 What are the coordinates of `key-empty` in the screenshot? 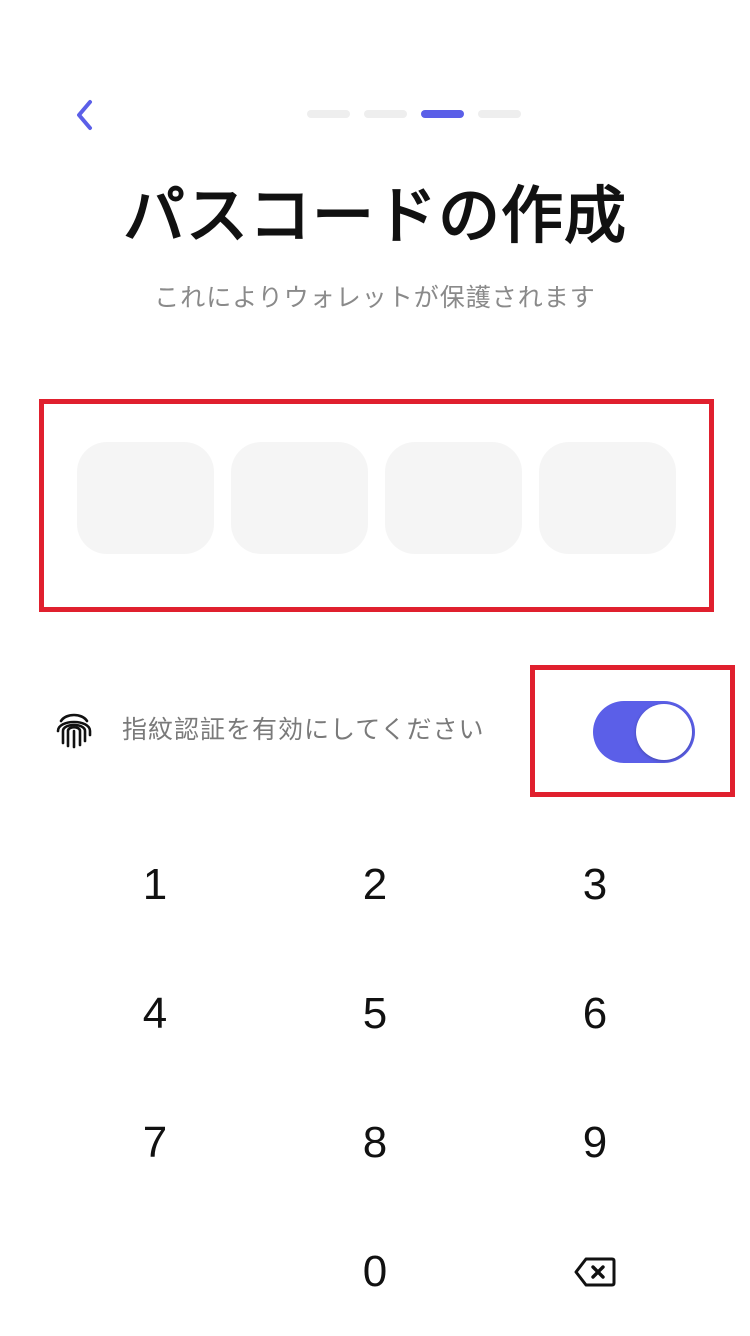 It's located at (155, 1271).